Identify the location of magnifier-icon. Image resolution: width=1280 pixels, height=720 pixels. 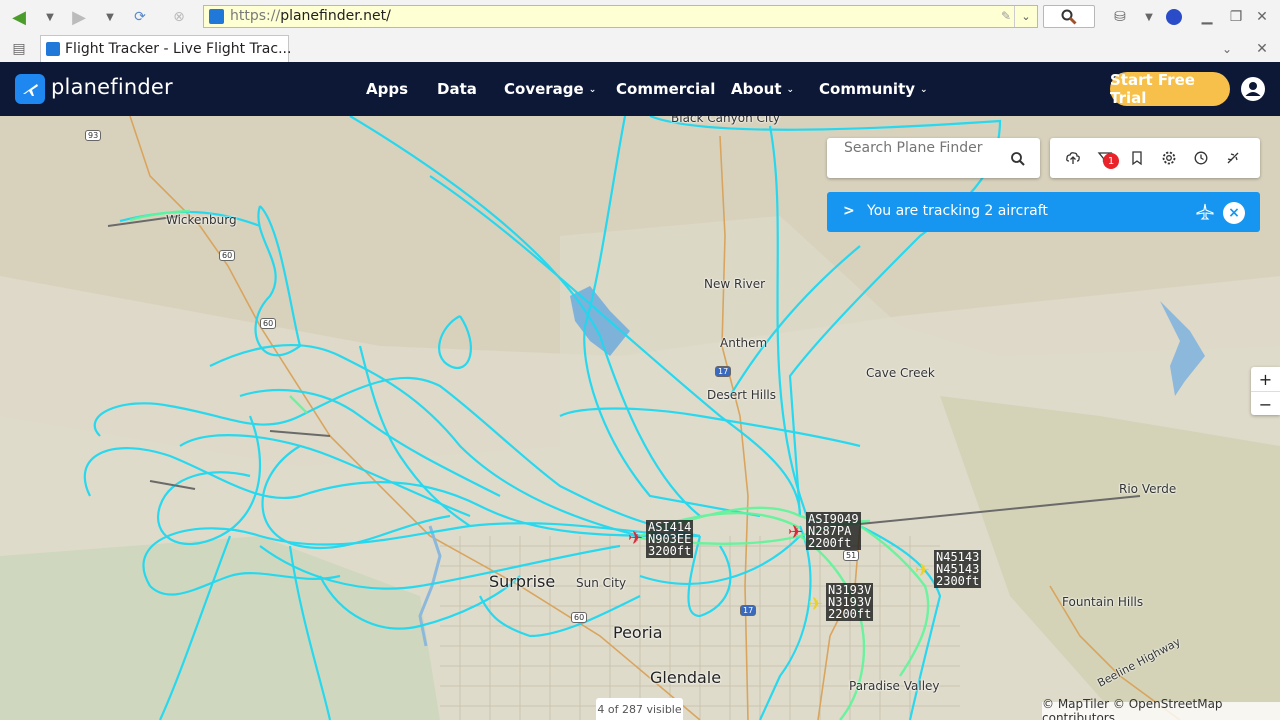
(1069, 17).